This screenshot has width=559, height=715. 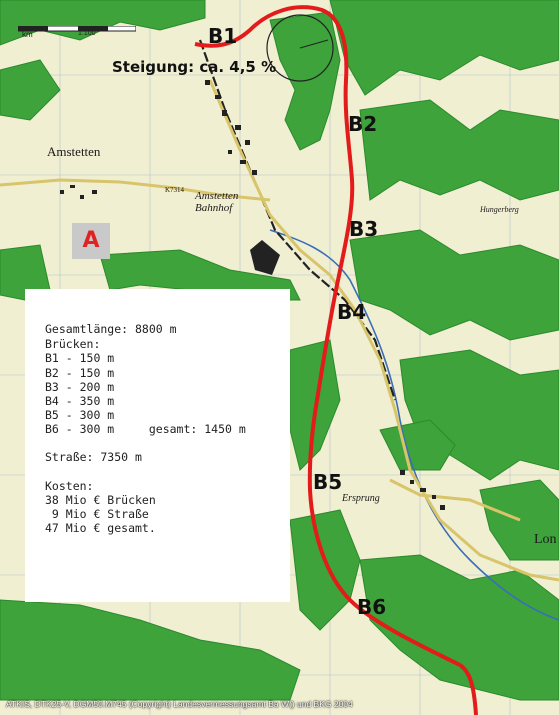 What do you see at coordinates (91, 241) in the screenshot?
I see `location-marker-a: A` at bounding box center [91, 241].